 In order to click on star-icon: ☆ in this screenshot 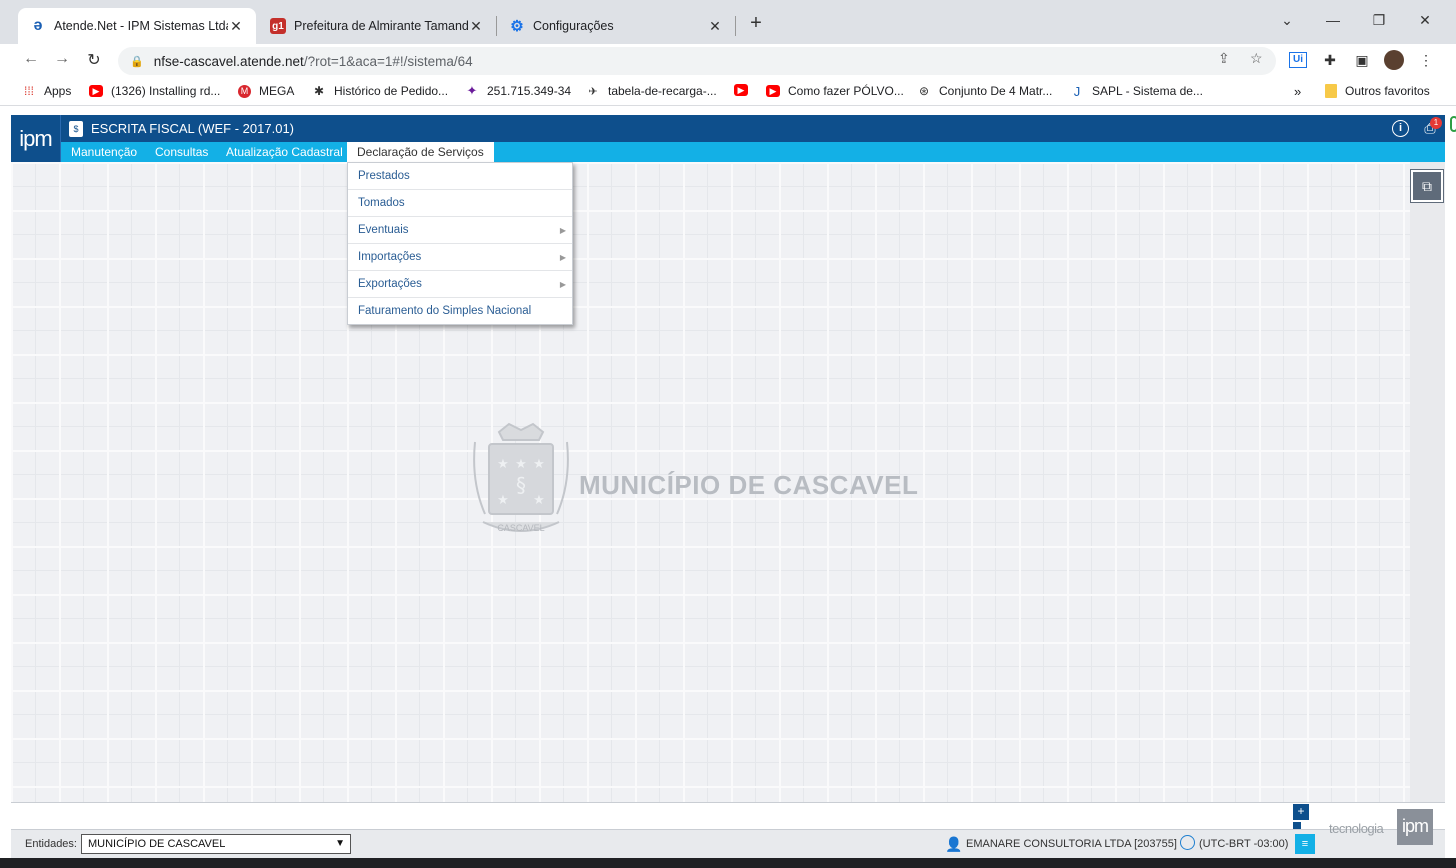, I will do `click(1256, 58)`.